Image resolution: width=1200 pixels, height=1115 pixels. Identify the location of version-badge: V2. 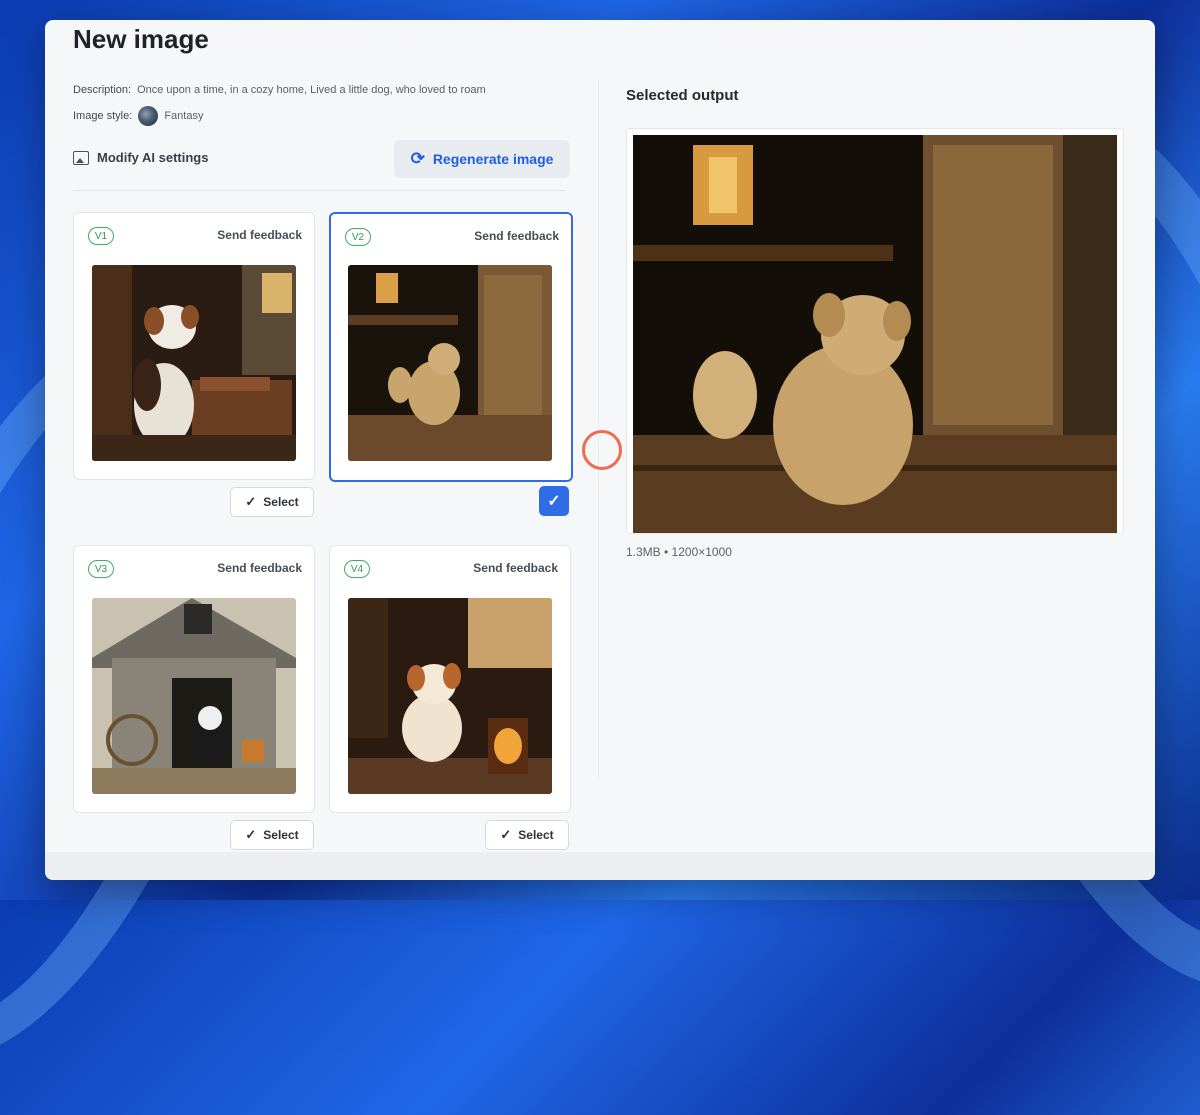
(358, 237).